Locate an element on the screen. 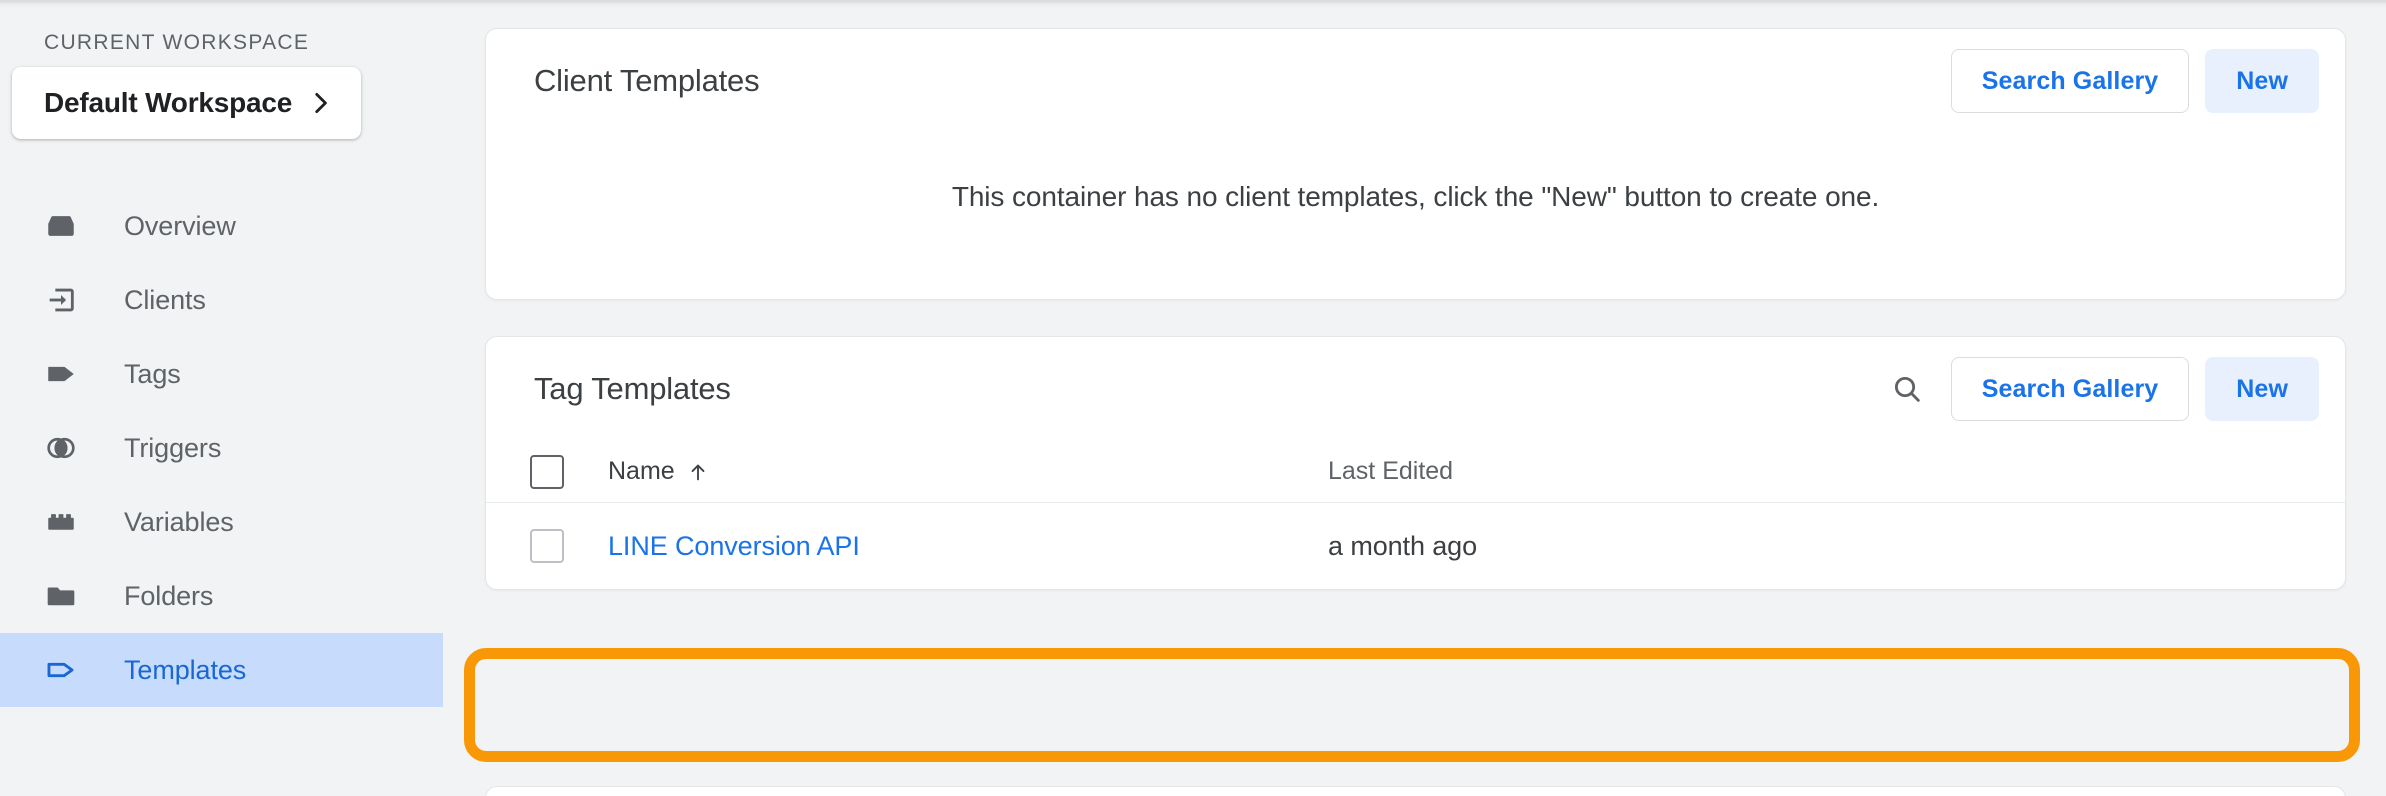 Image resolution: width=2386 pixels, height=796 pixels. clients-icon is located at coordinates (61, 300).